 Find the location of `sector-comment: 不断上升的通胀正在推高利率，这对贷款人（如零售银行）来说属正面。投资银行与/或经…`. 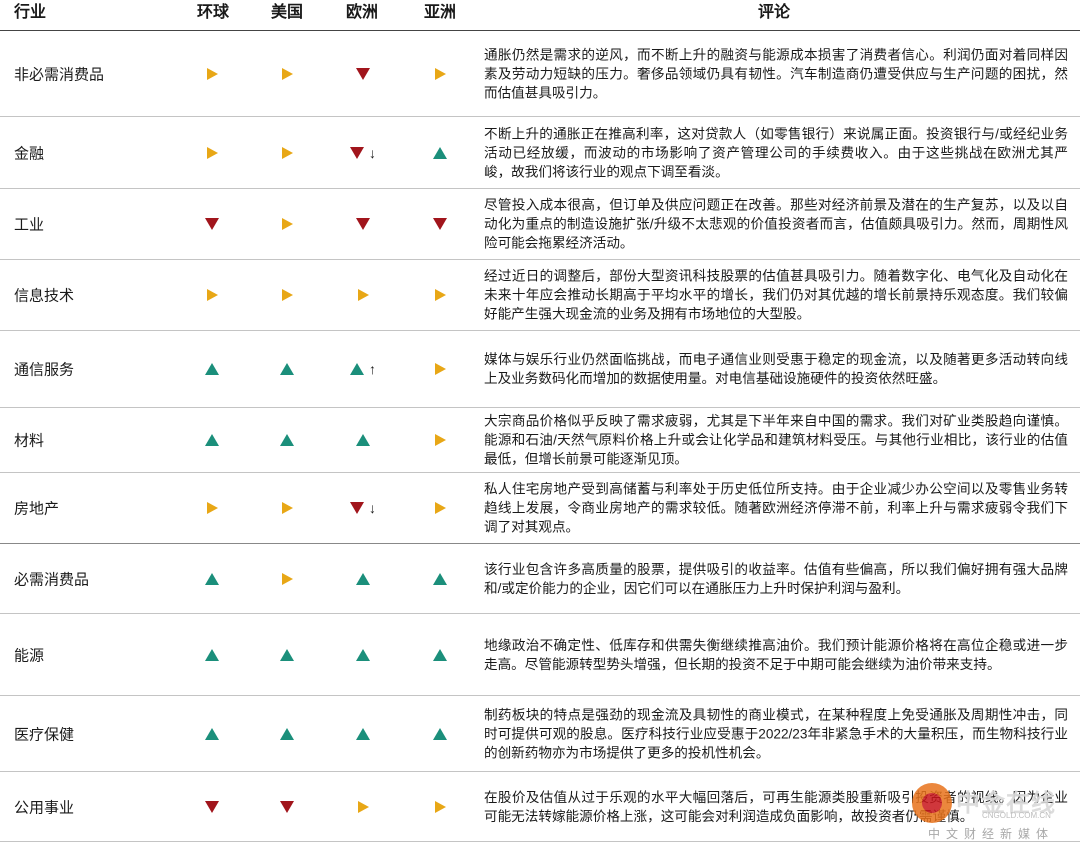

sector-comment: 不断上升的通胀正在推高利率，这对贷款人（如零售银行）来说属正面。投资银行与/或经… is located at coordinates (776, 152).